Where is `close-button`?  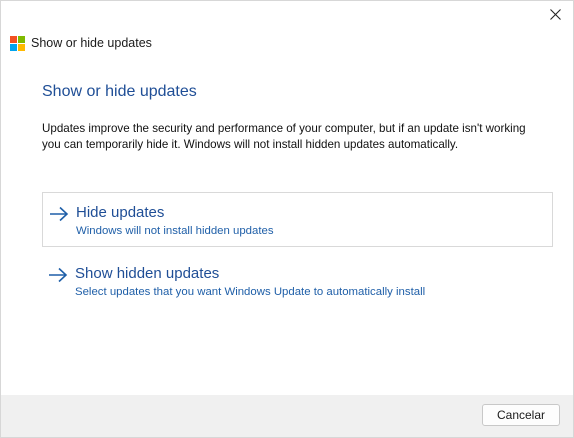
close-button is located at coordinates (555, 14).